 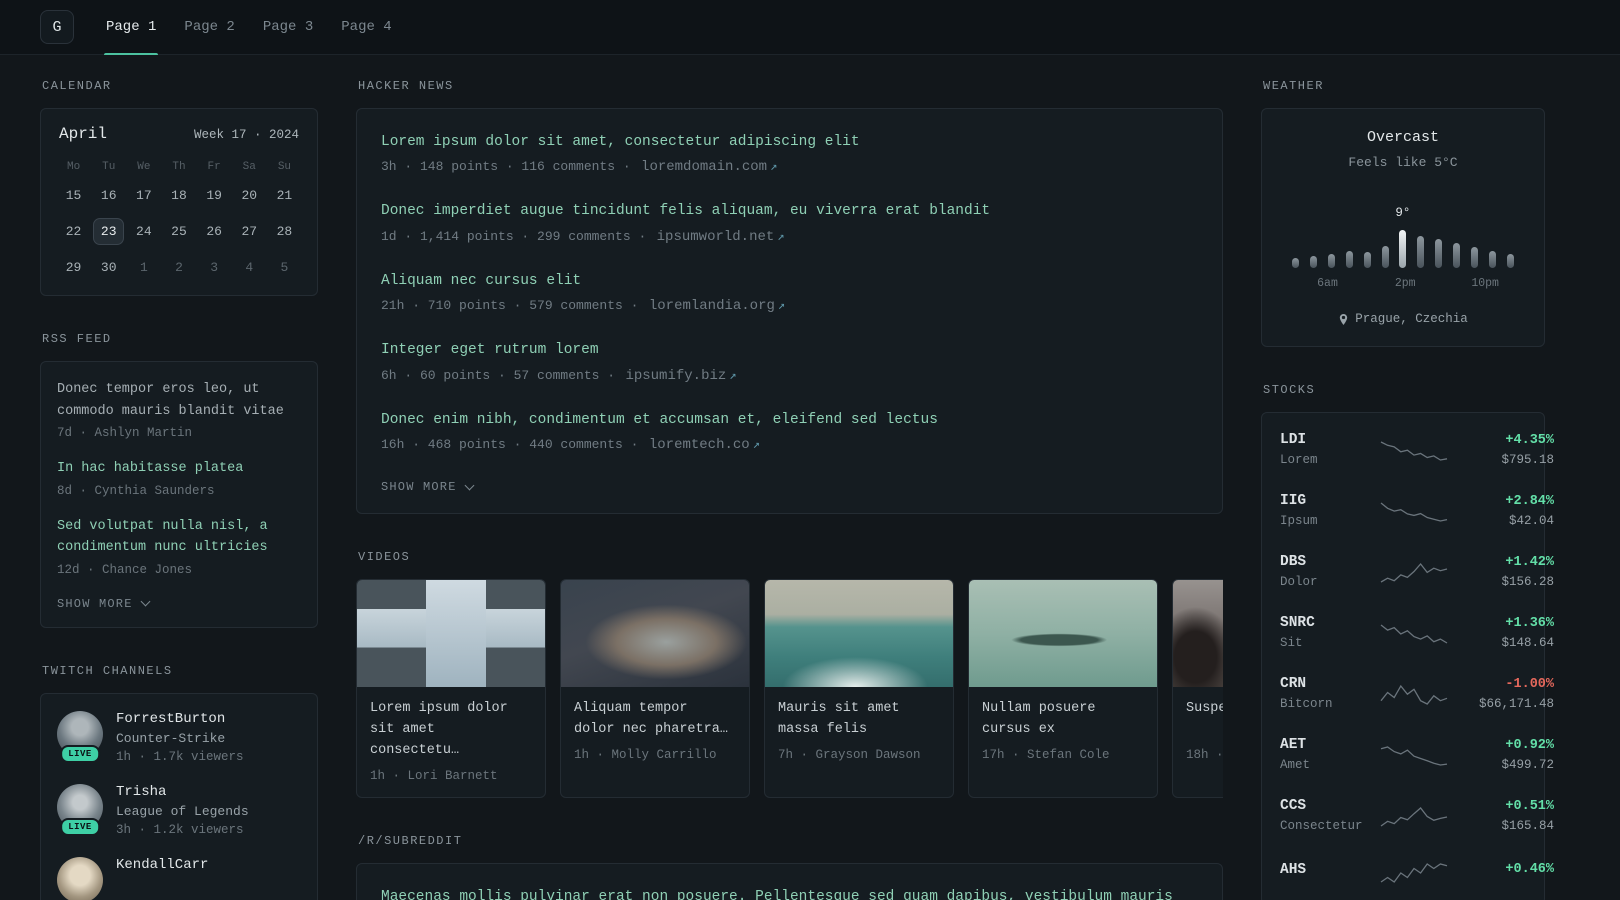 I want to click on rss-item-title: In hac habitasse platea, so click(x=150, y=468).